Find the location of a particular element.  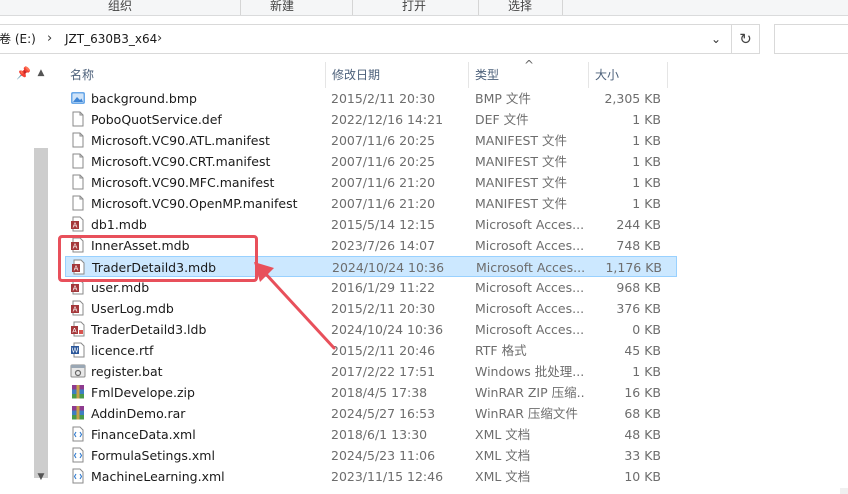

ribbon-divider is located at coordinates (562, 7).